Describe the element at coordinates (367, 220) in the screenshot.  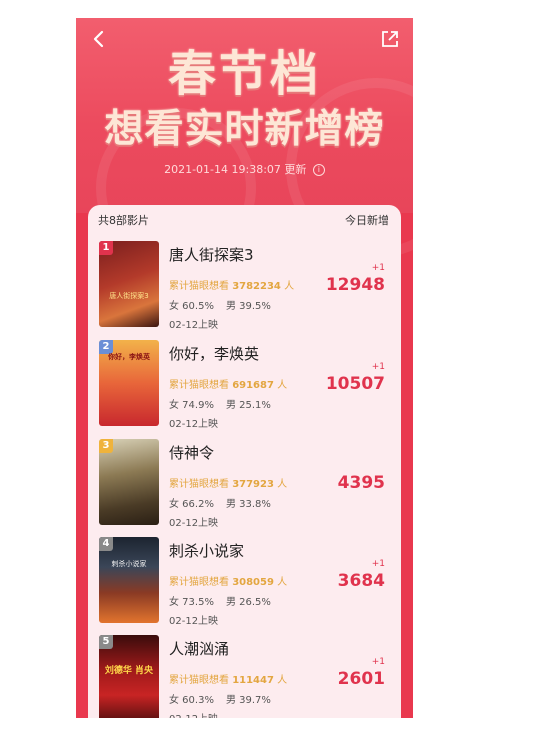
I see `today-new-header: 今日新增` at that location.